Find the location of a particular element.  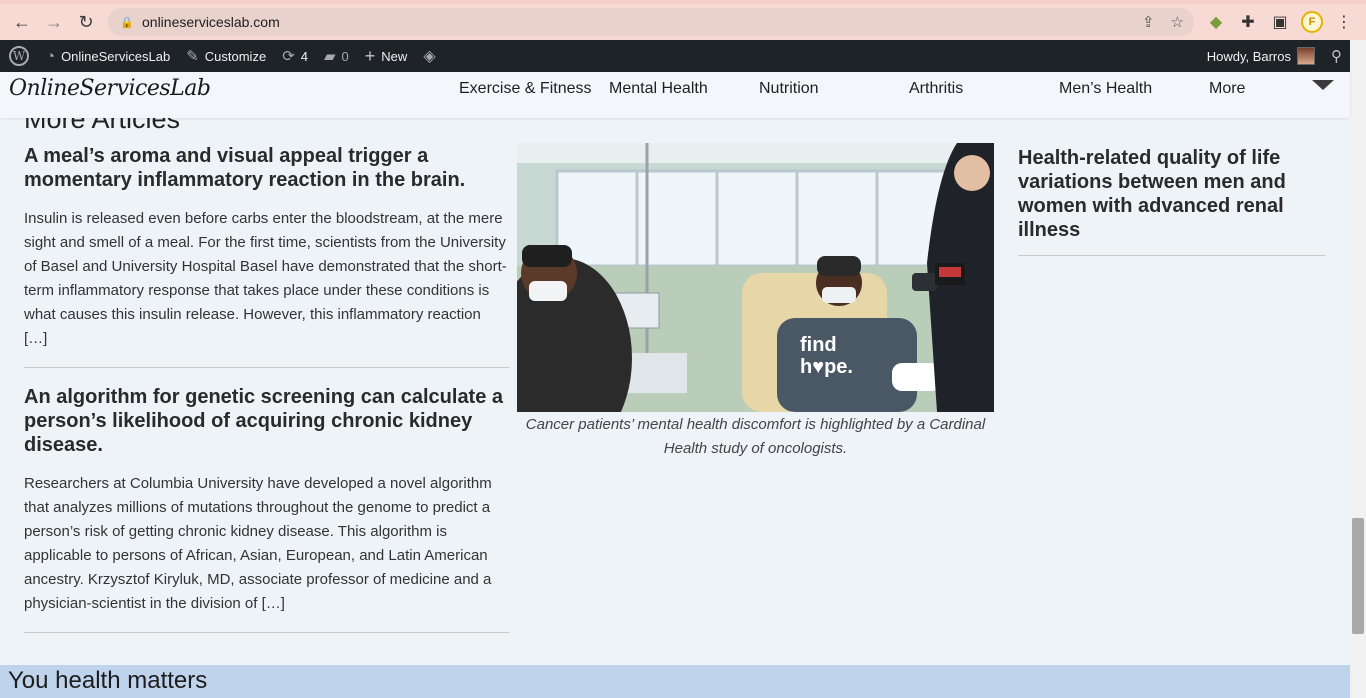

comments-link: ▰ 0 is located at coordinates (336, 56).